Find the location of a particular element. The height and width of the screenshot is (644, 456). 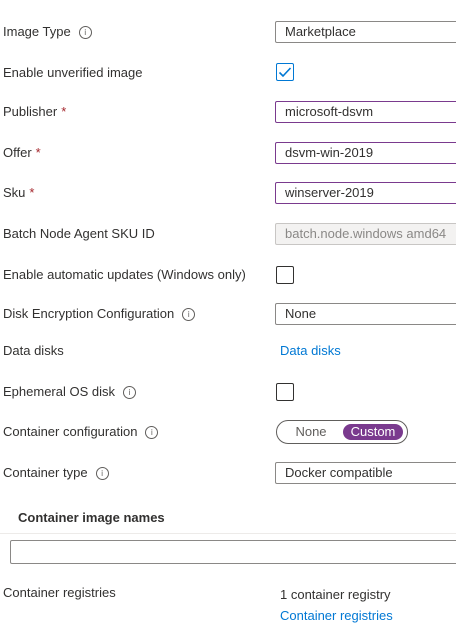

container-image-name-input is located at coordinates (233, 552).